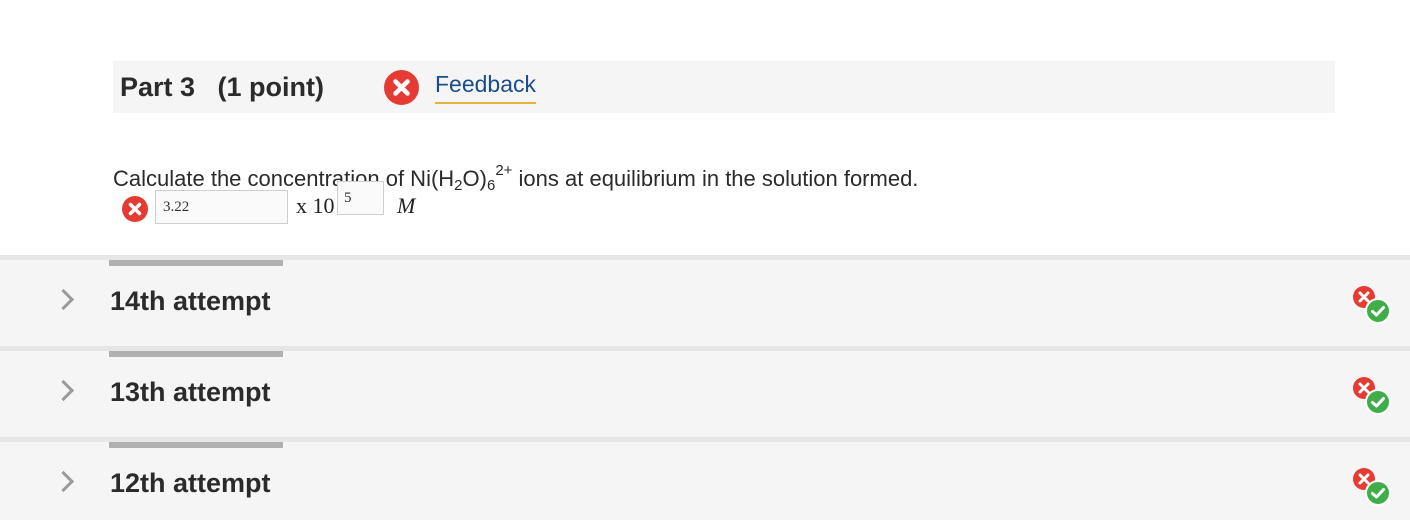 The height and width of the screenshot is (520, 1410). What do you see at coordinates (284, 178) in the screenshot?
I see `question-text-before: Calculate the concentration of Ni(H` at bounding box center [284, 178].